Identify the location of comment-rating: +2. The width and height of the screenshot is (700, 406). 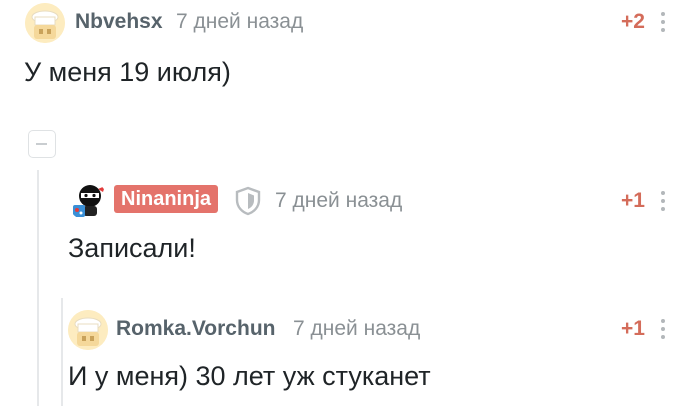
(633, 21).